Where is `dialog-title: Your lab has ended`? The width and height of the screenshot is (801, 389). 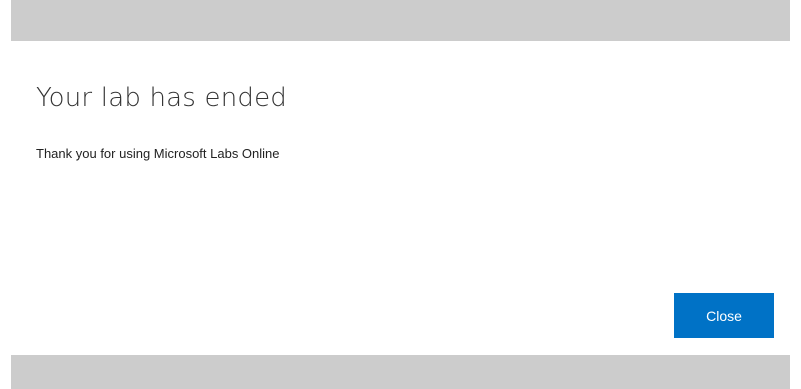
dialog-title: Your lab has ended is located at coordinates (161, 98).